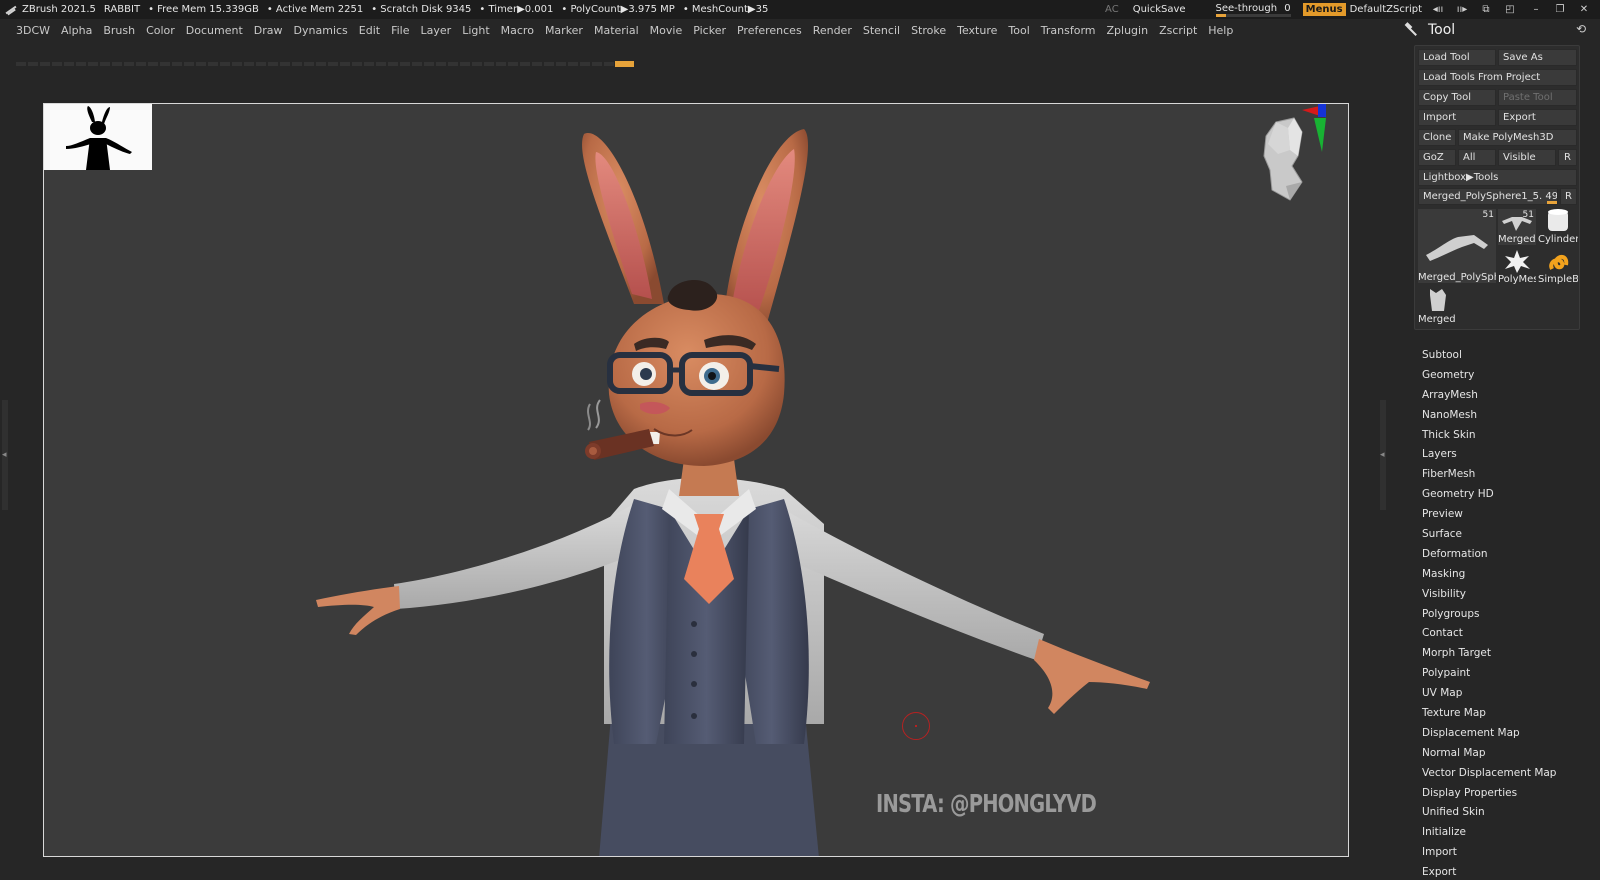  What do you see at coordinates (916, 726) in the screenshot?
I see `brush-cursor` at bounding box center [916, 726].